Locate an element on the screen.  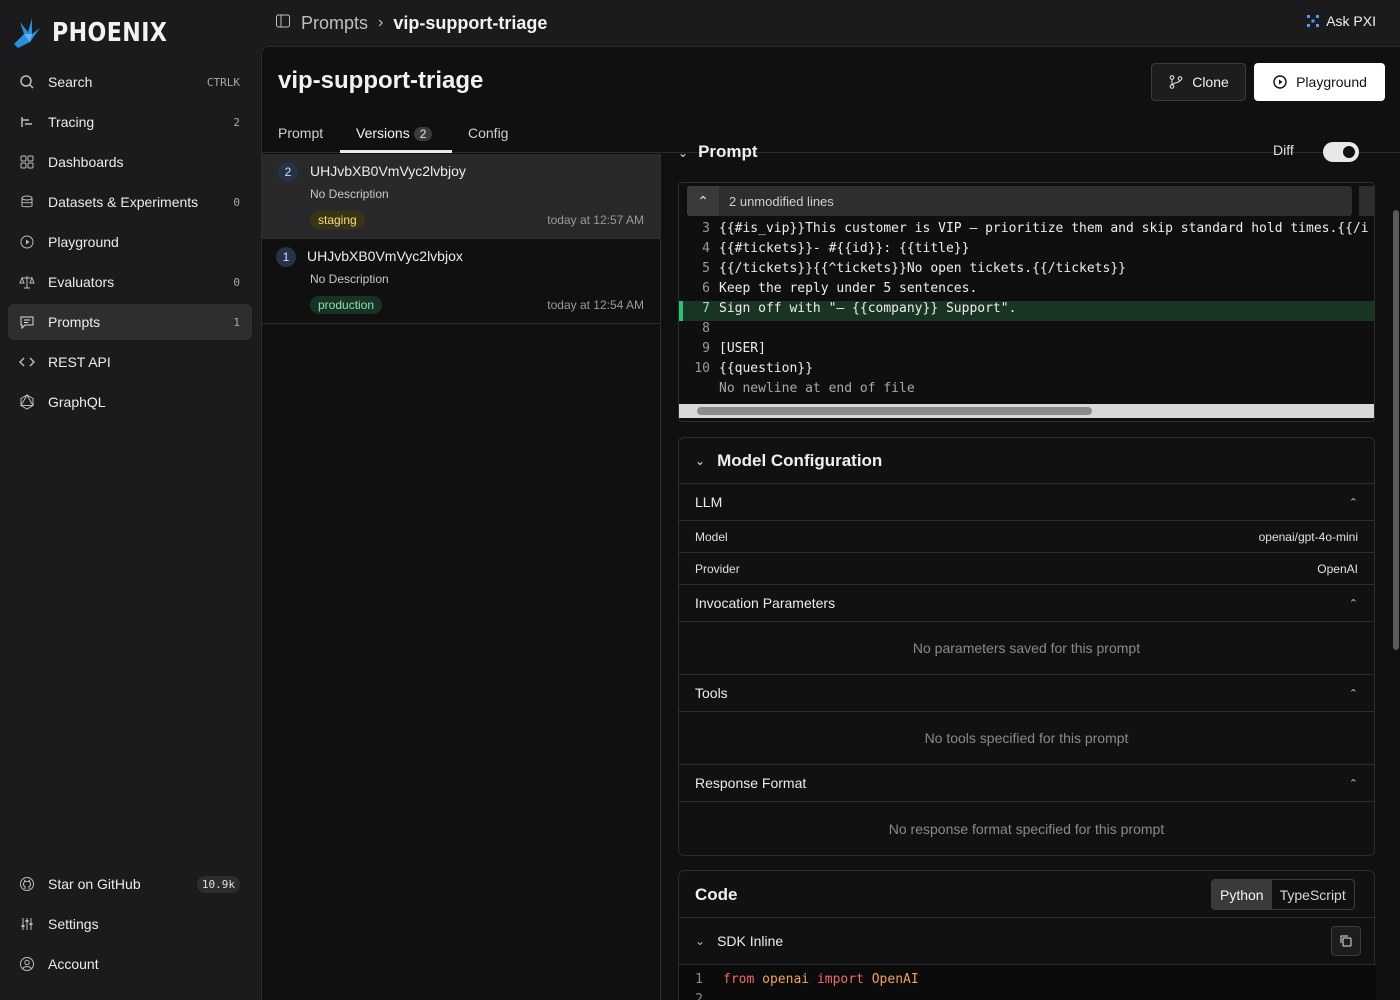
sidebar-item-datasets: Datasets & Experiments 0 is located at coordinates (130, 202).